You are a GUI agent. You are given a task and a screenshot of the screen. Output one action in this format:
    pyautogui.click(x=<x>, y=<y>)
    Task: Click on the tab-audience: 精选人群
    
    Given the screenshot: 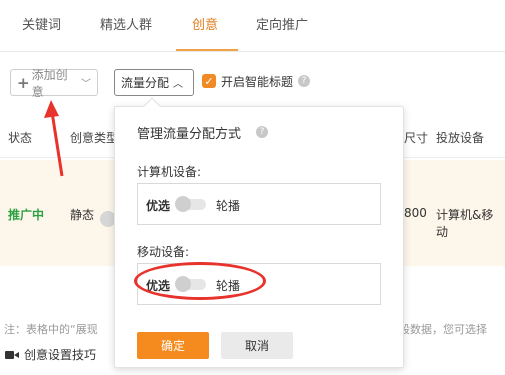 What is the action you would take?
    pyautogui.click(x=126, y=23)
    